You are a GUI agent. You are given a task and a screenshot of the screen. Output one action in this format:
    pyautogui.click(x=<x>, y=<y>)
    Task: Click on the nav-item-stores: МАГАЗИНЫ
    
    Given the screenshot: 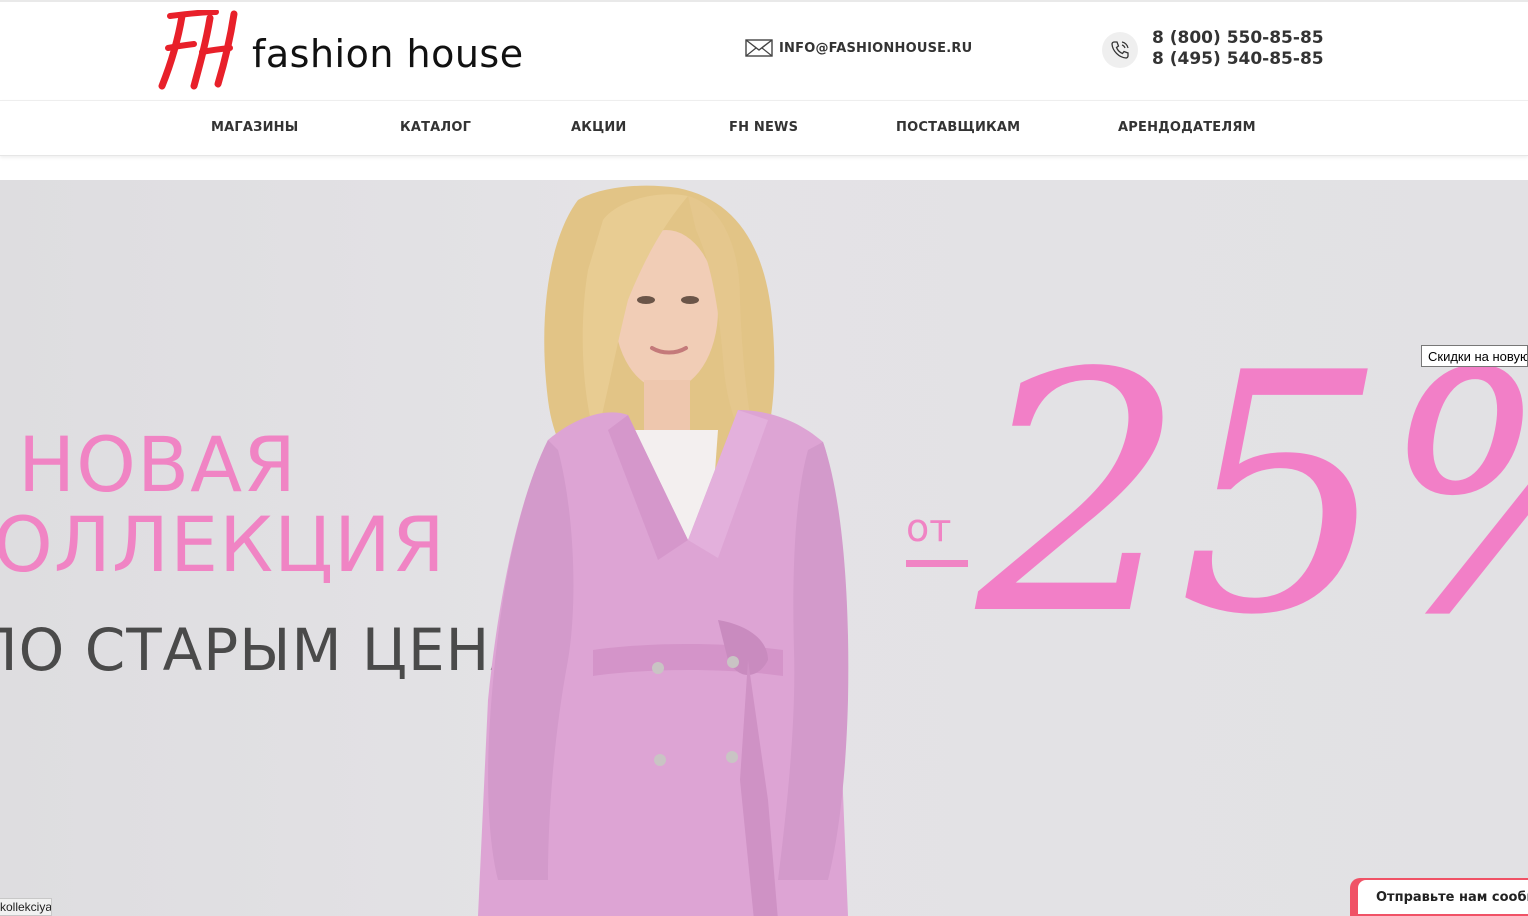 What is the action you would take?
    pyautogui.click(x=254, y=127)
    